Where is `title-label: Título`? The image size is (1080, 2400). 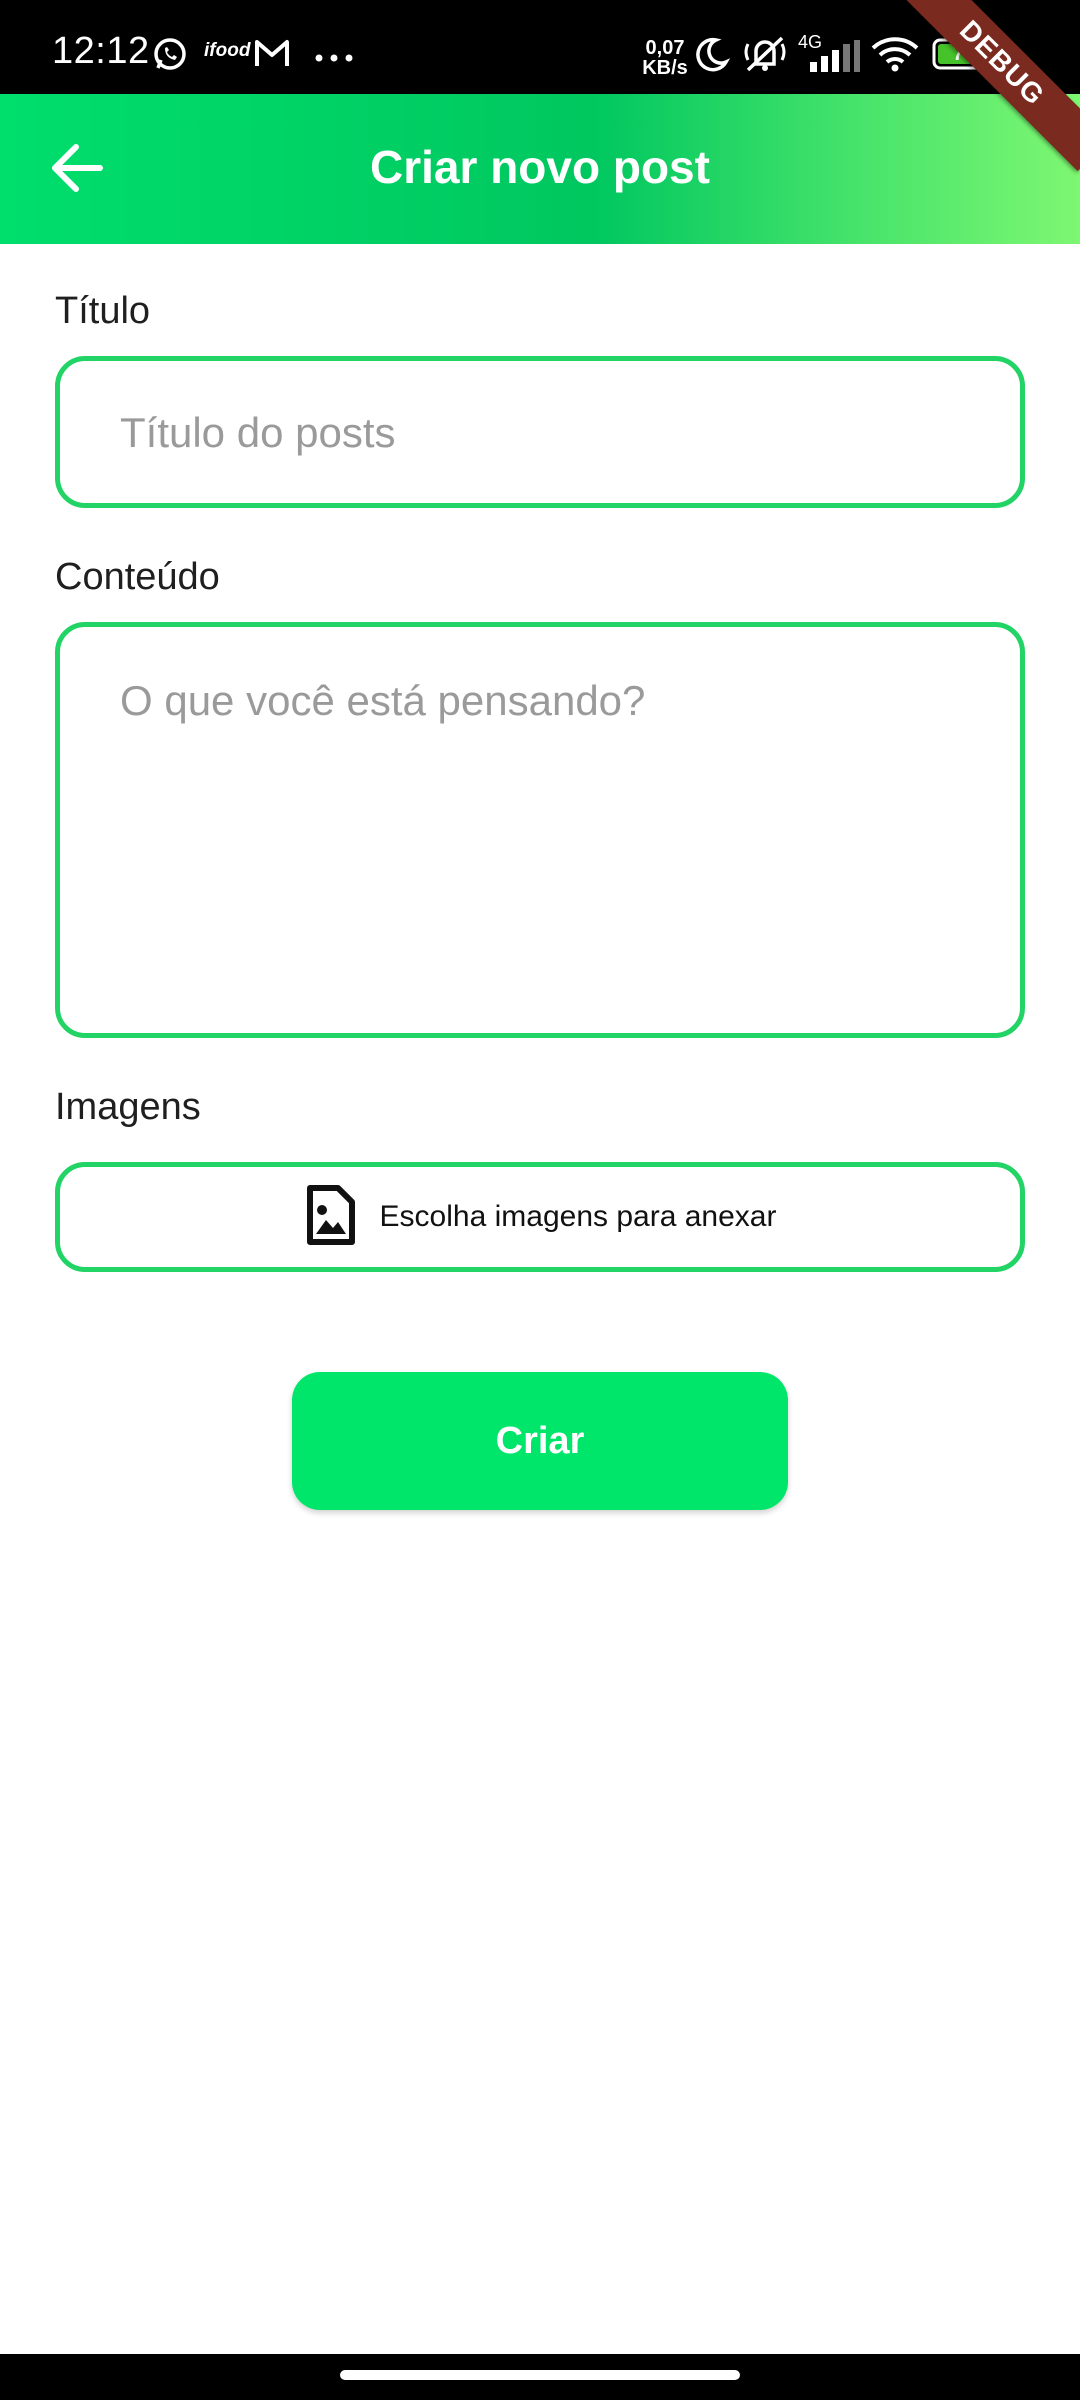
title-label: Título is located at coordinates (103, 311).